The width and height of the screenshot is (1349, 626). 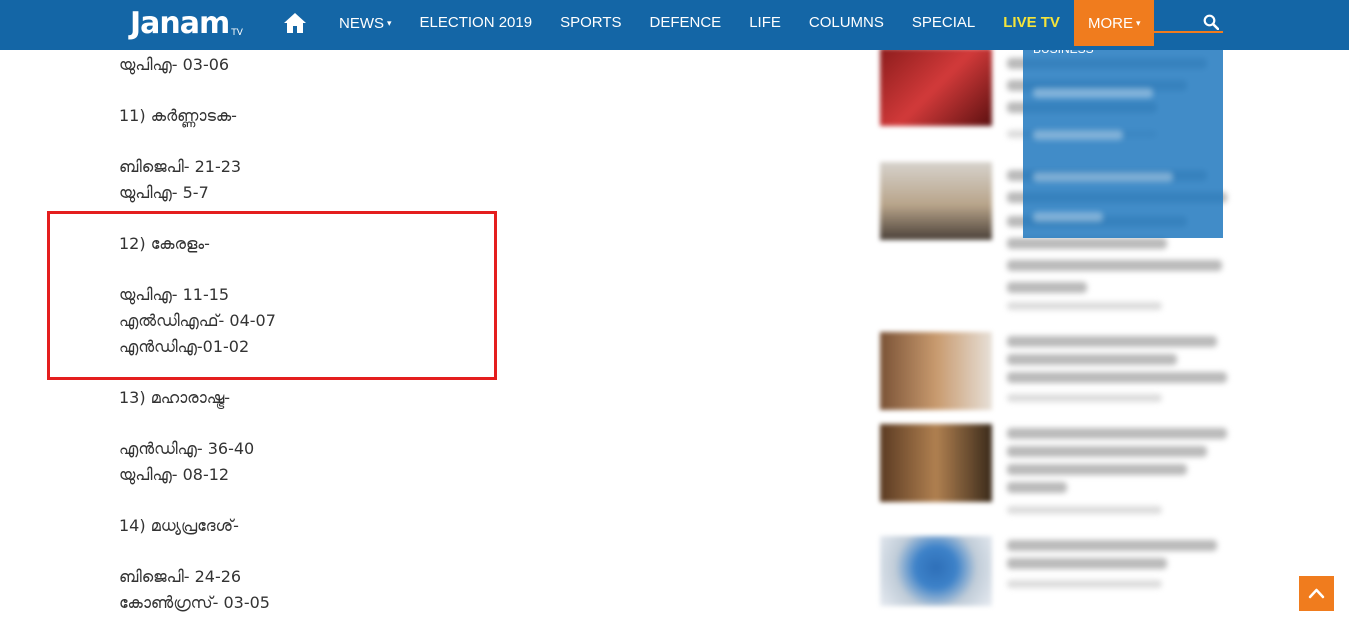 I want to click on logo-sub: TV, so click(x=237, y=33).